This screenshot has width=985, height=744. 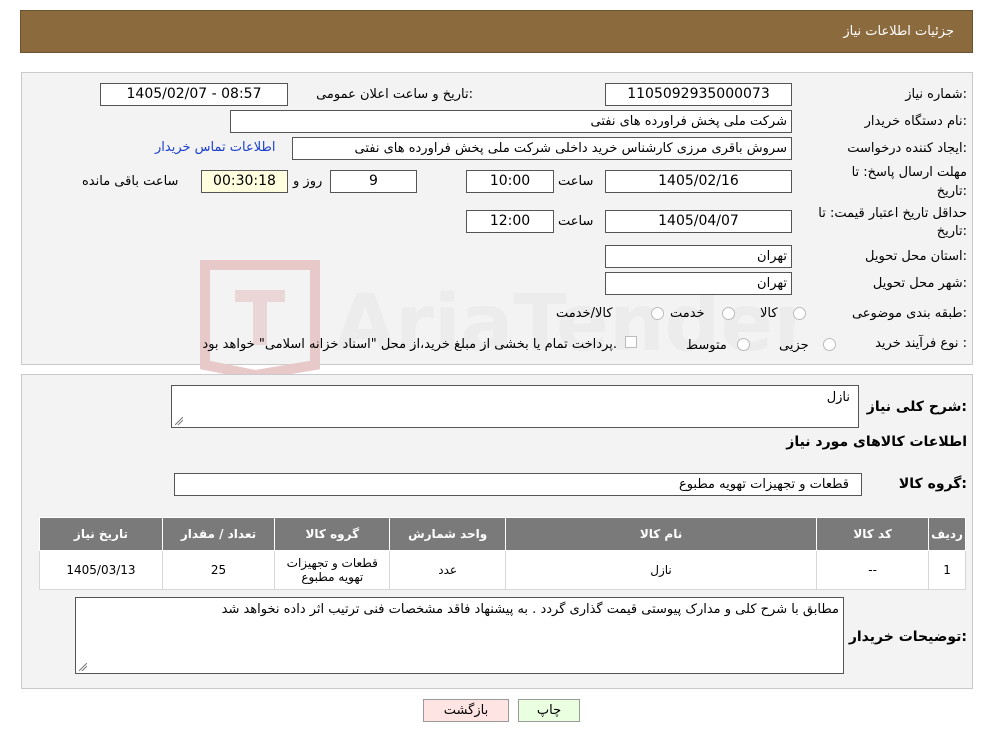 What do you see at coordinates (332, 534) in the screenshot?
I see `col-group: گروه کالا` at bounding box center [332, 534].